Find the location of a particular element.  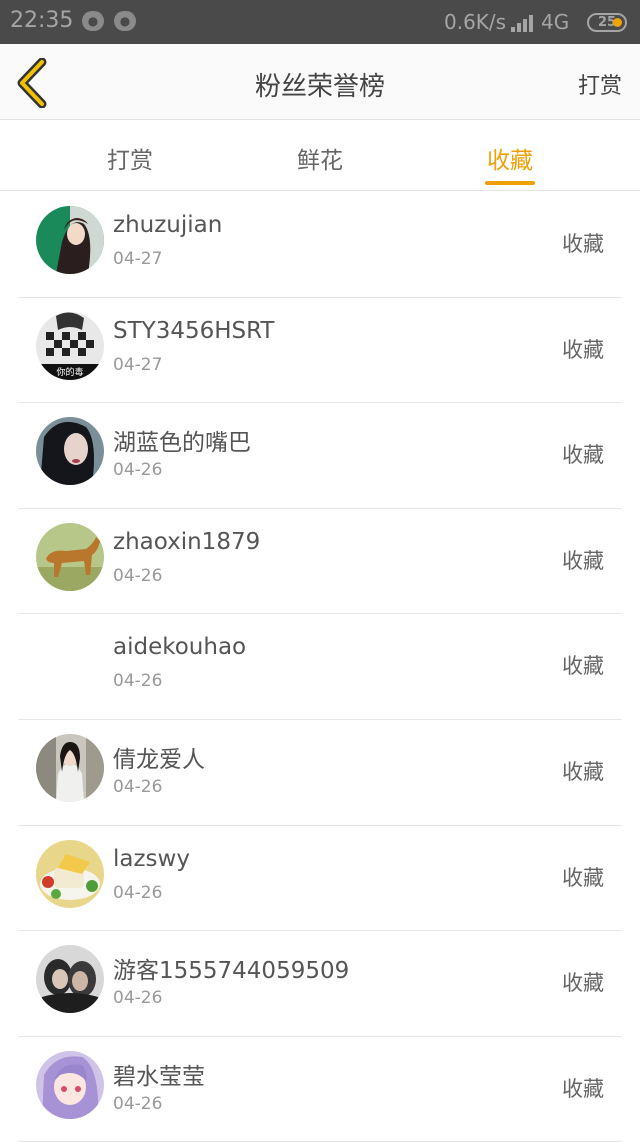

tab-favorites: 收藏 is located at coordinates (510, 158).